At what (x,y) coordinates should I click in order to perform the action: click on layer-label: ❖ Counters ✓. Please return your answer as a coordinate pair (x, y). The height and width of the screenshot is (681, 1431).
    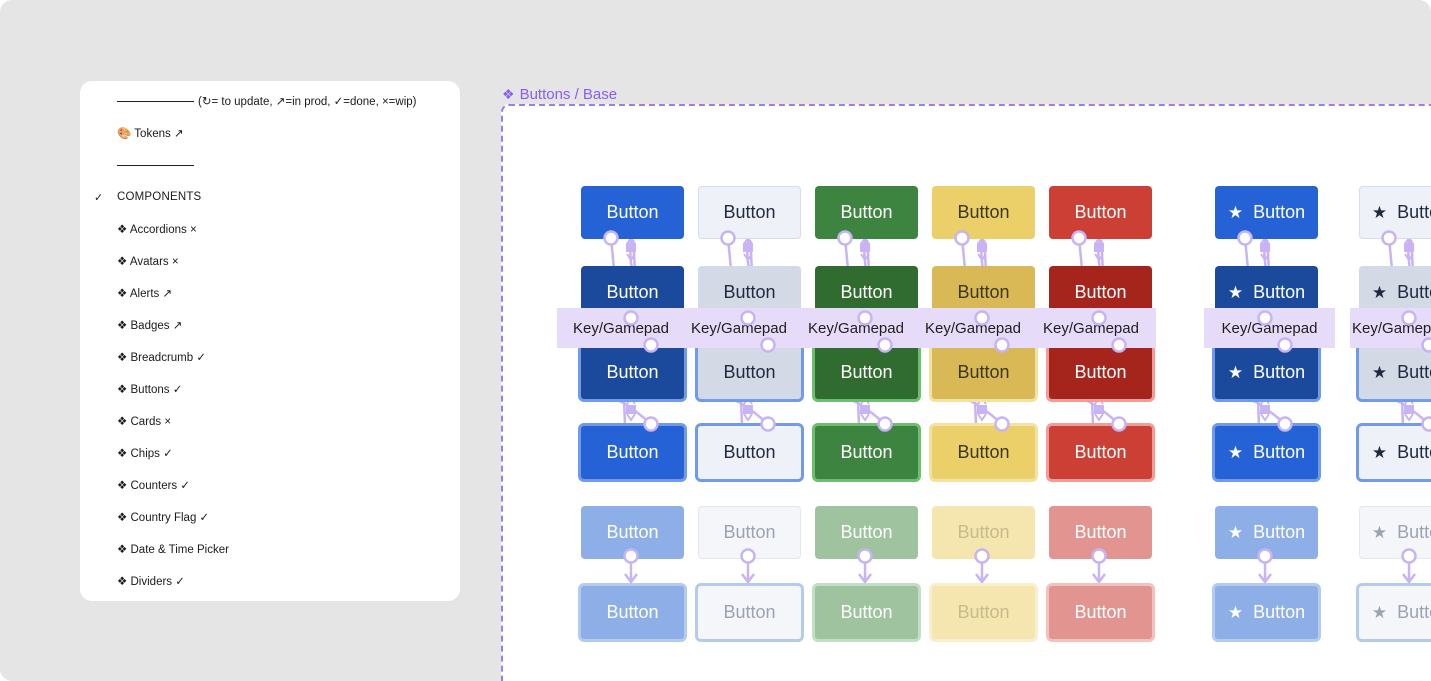
    Looking at the image, I should click on (153, 486).